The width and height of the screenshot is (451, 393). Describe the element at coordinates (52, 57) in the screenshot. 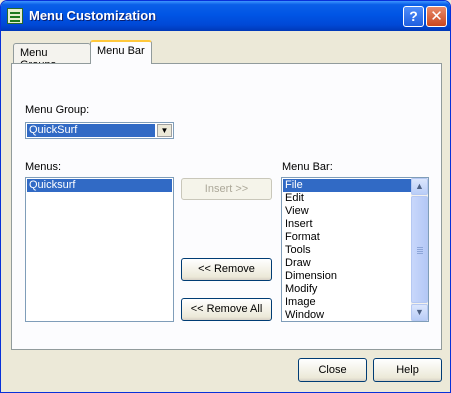

I see `tab-menu-groups: Menu Groups` at that location.